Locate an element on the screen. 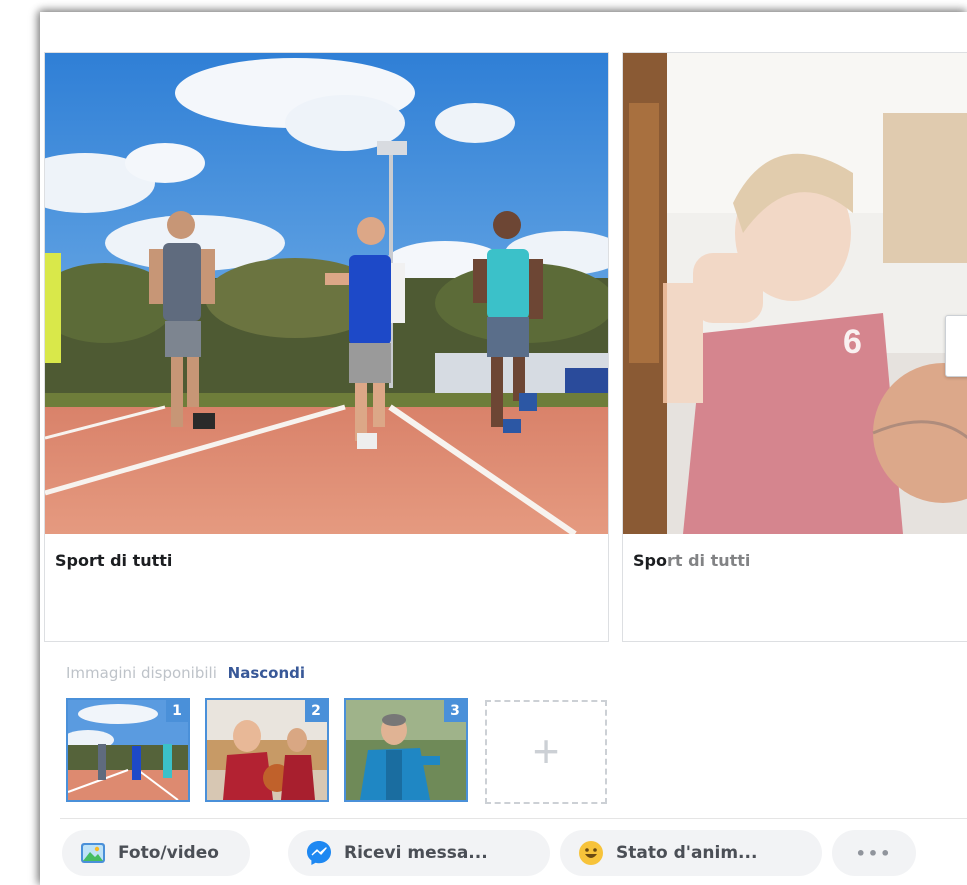 Image resolution: width=967 pixels, height=885 pixels. more-dots-icon: ••• is located at coordinates (874, 853).